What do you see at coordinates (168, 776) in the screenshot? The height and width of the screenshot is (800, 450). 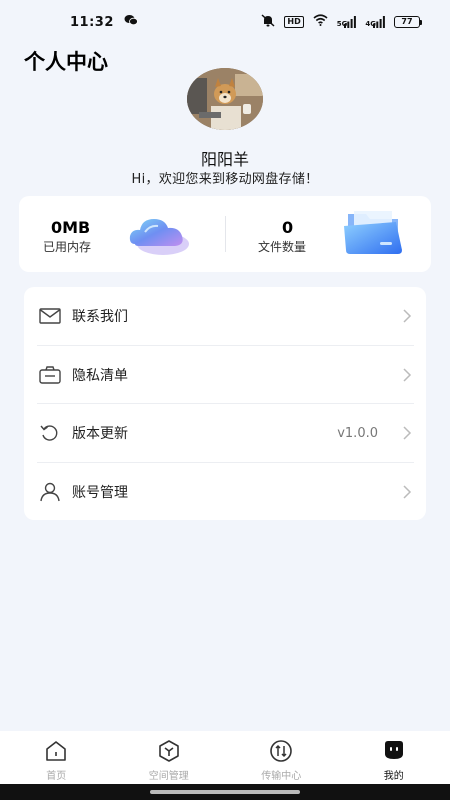 I see `tab-label: 空间管理` at bounding box center [168, 776].